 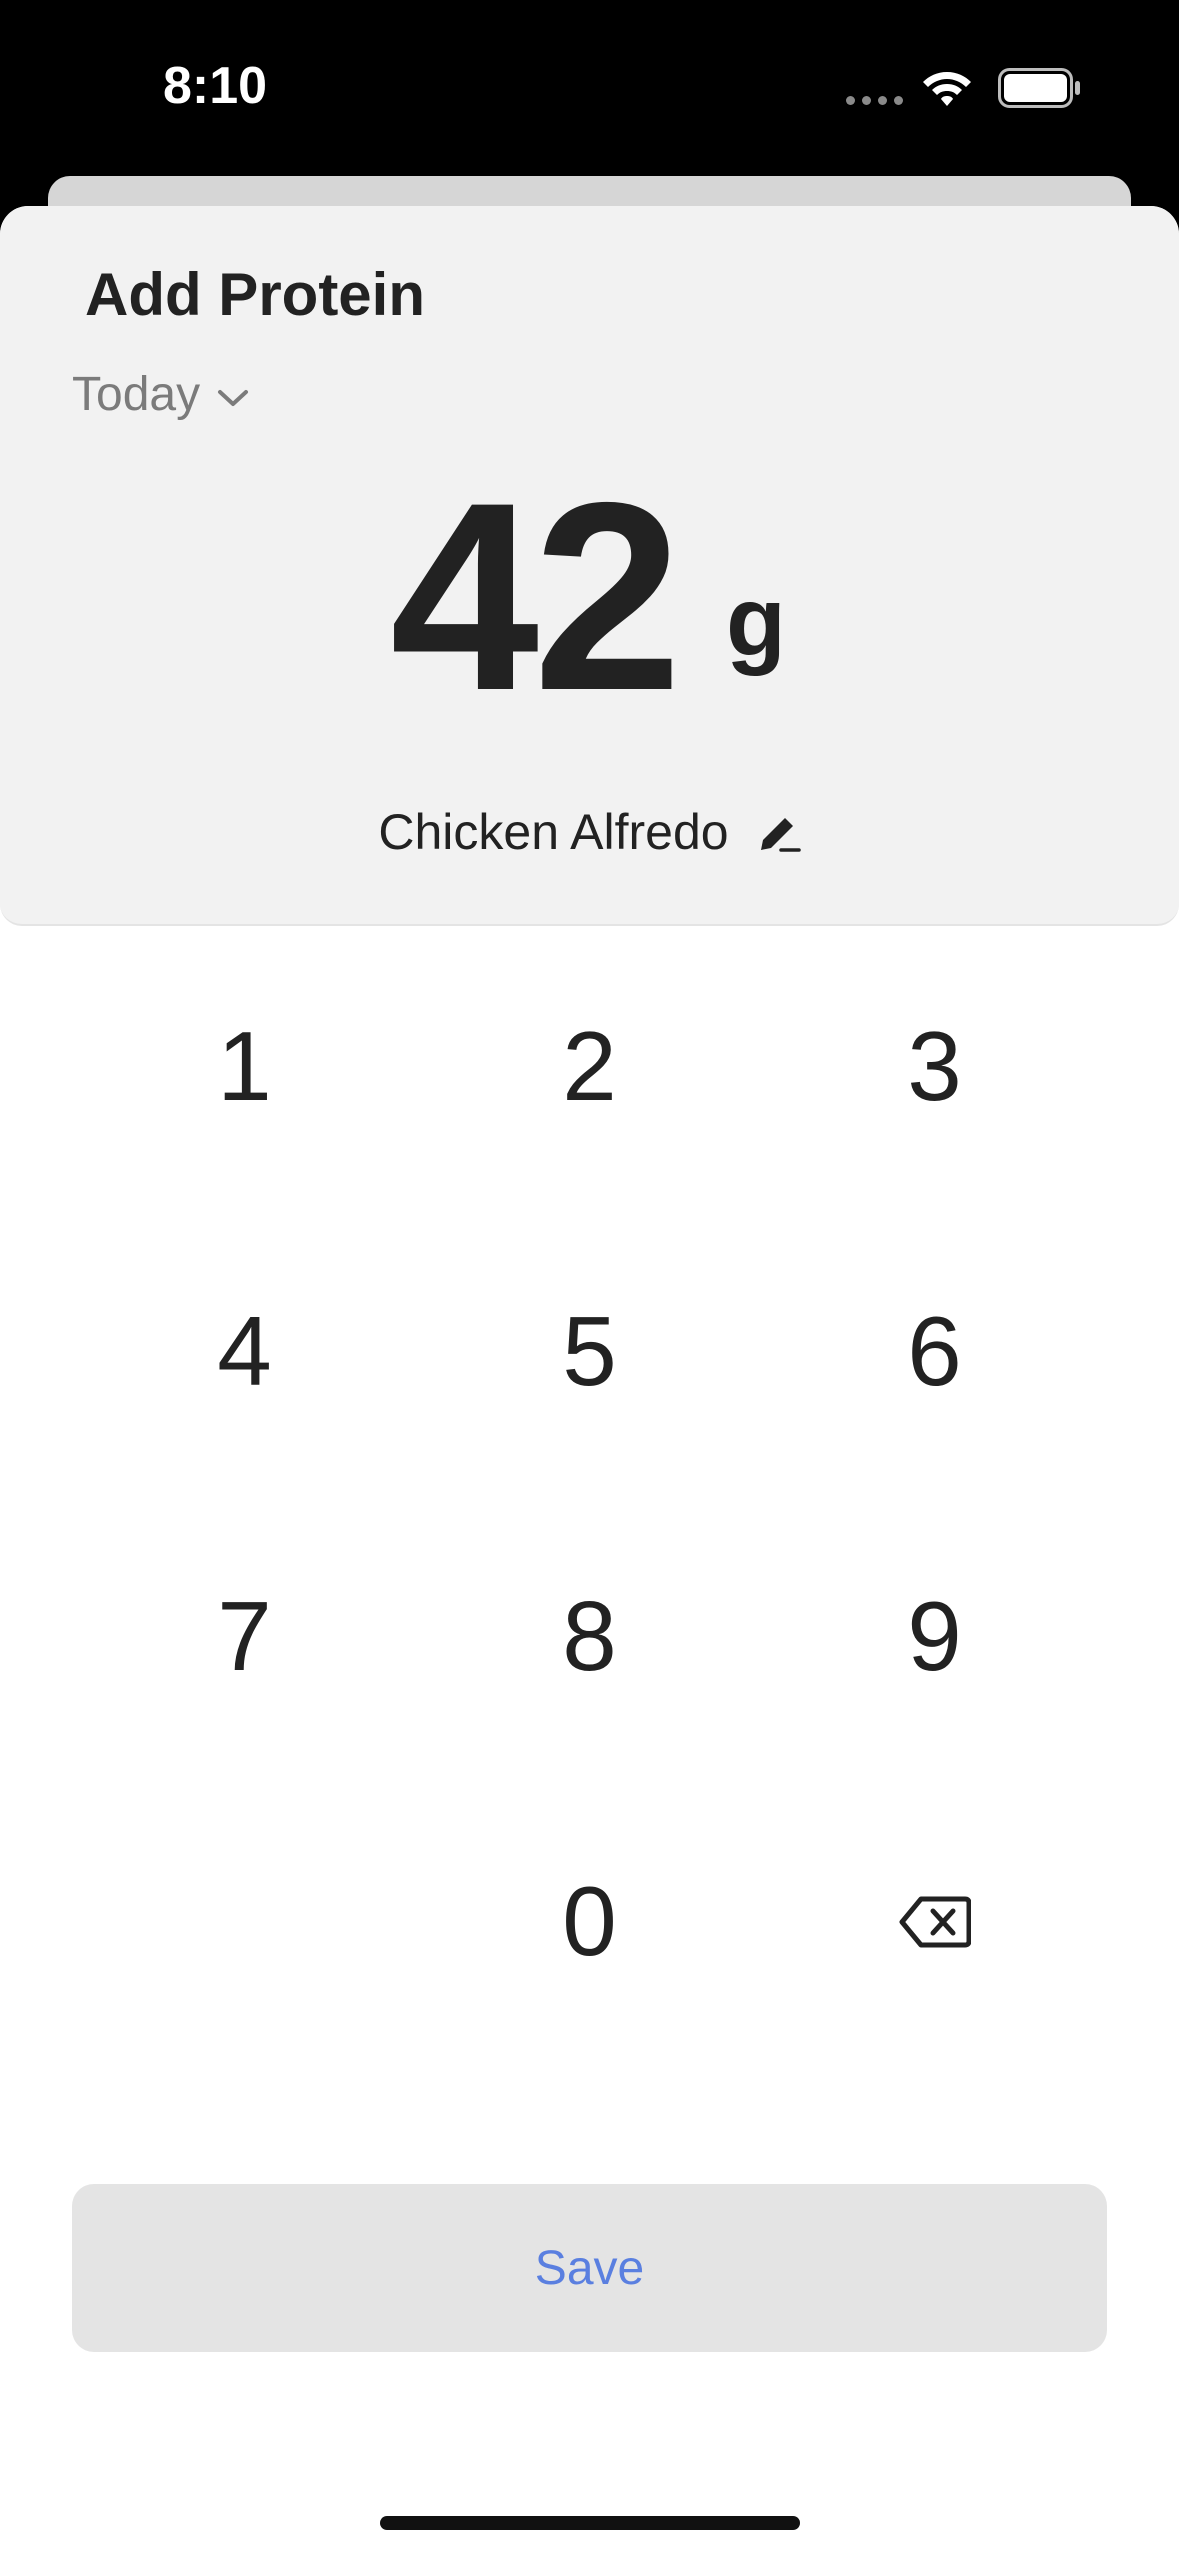 What do you see at coordinates (780, 835) in the screenshot?
I see `pencil-icon` at bounding box center [780, 835].